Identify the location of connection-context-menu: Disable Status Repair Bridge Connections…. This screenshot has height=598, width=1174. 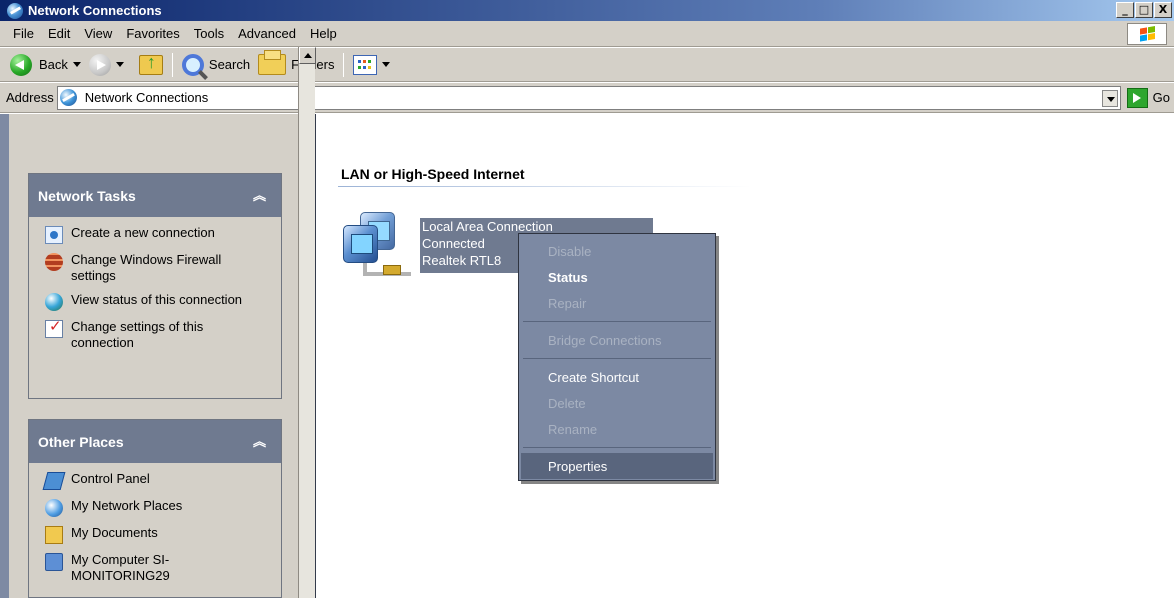
(617, 357).